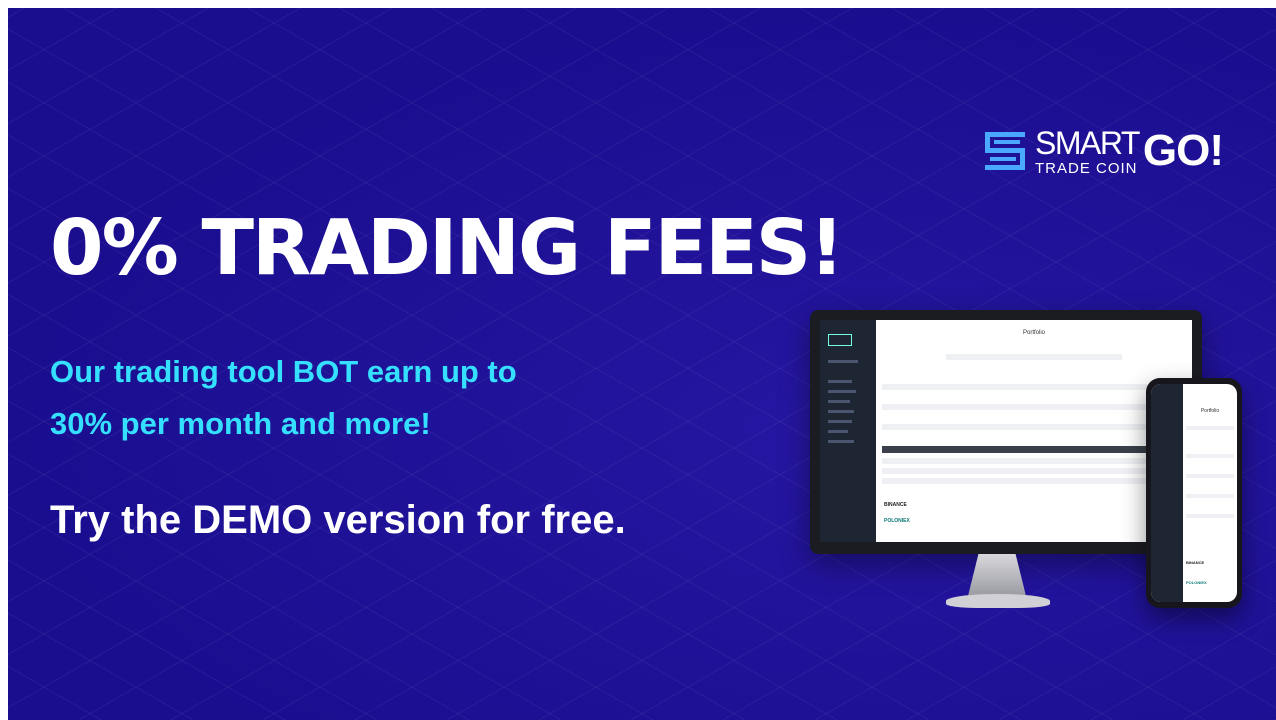 This screenshot has width=1276, height=720. What do you see at coordinates (1005, 151) in the screenshot?
I see `smart-trade-coin-logo-icon` at bounding box center [1005, 151].